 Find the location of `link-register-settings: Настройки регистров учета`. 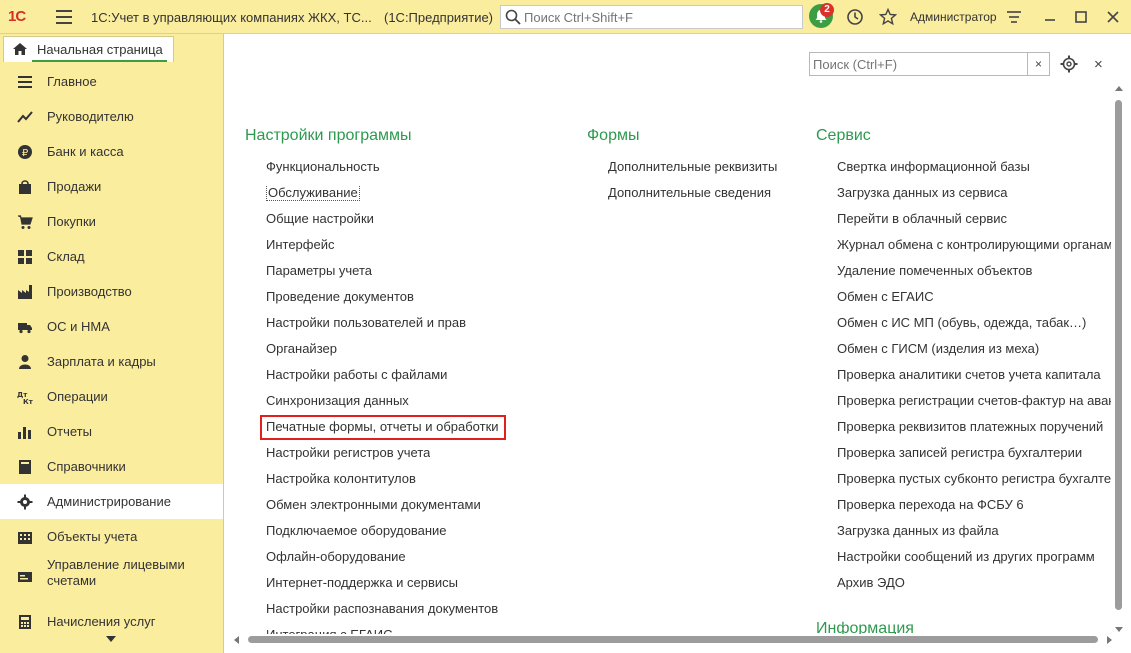

link-register-settings: Настройки регистров учета is located at coordinates (348, 453).